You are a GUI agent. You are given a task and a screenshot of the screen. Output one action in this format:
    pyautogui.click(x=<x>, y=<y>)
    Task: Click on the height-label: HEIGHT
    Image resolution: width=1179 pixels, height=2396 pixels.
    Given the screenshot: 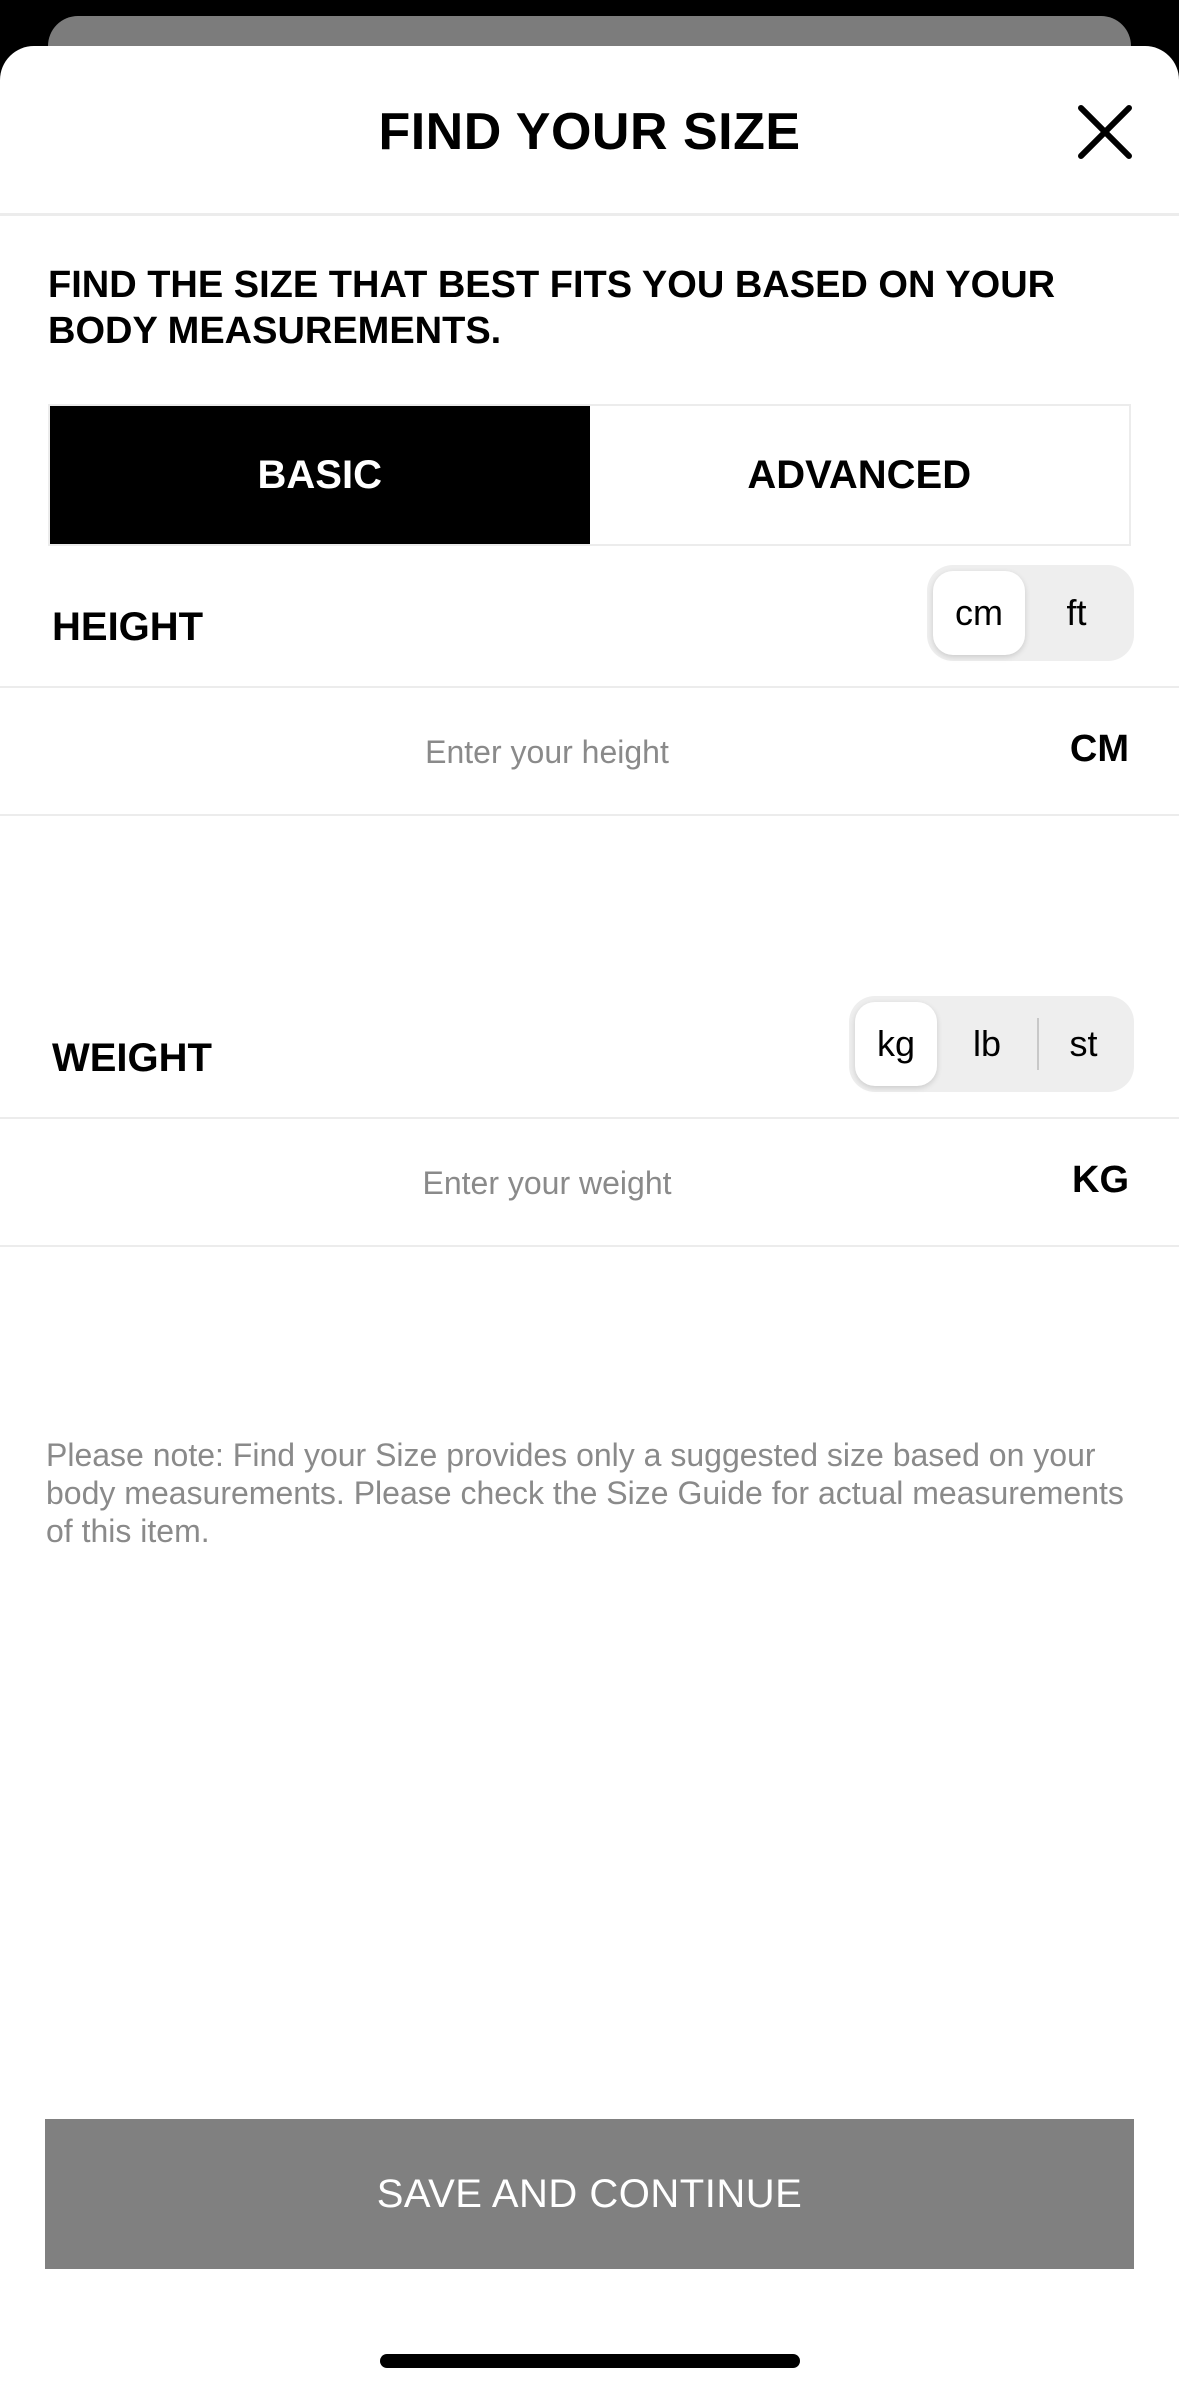 What is the action you would take?
    pyautogui.click(x=128, y=627)
    